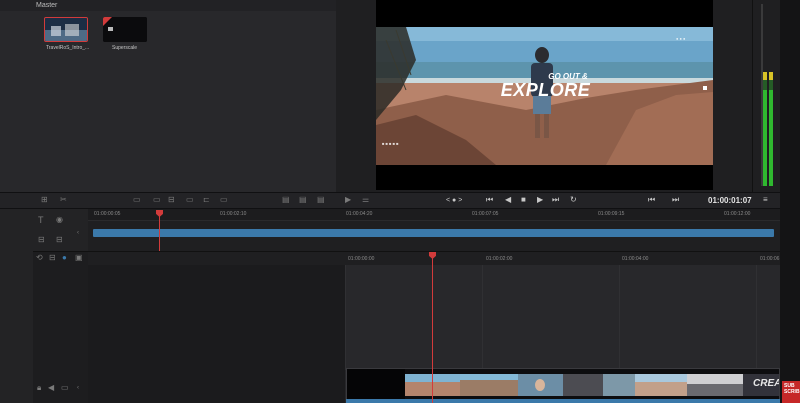 The image size is (800, 403). Describe the element at coordinates (157, 200) in the screenshot. I see `append-icon: ▭` at that location.